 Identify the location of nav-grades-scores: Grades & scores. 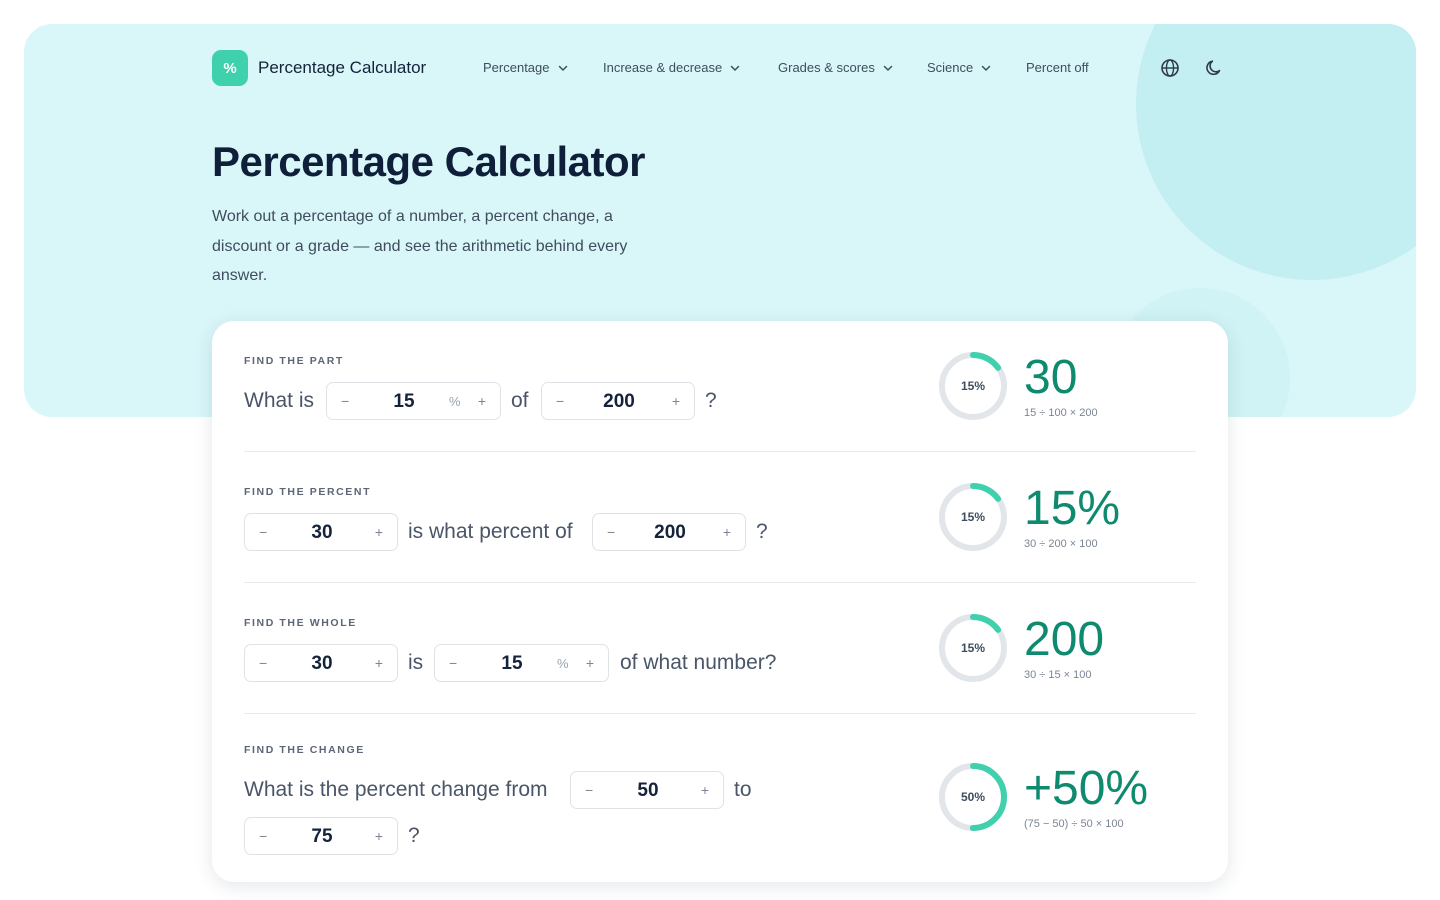
(836, 67).